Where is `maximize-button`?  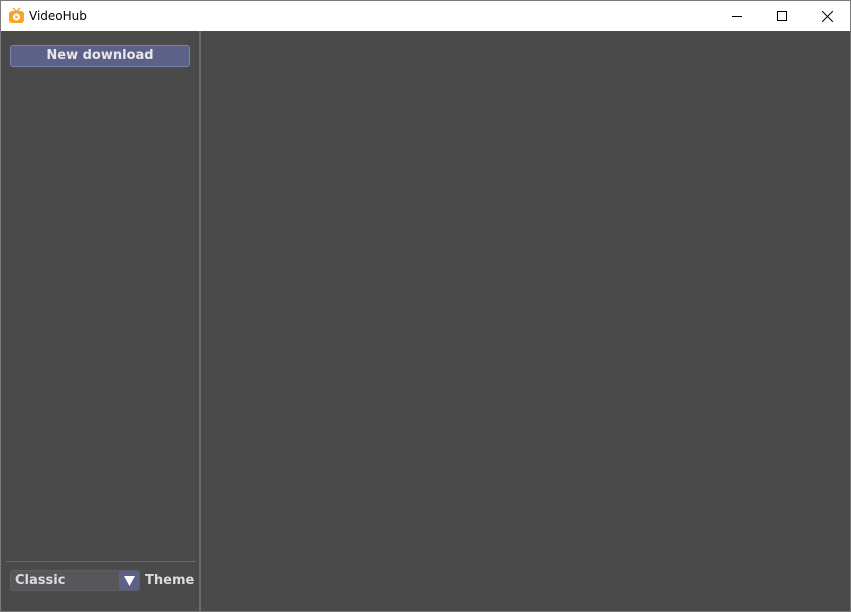
maximize-button is located at coordinates (782, 16).